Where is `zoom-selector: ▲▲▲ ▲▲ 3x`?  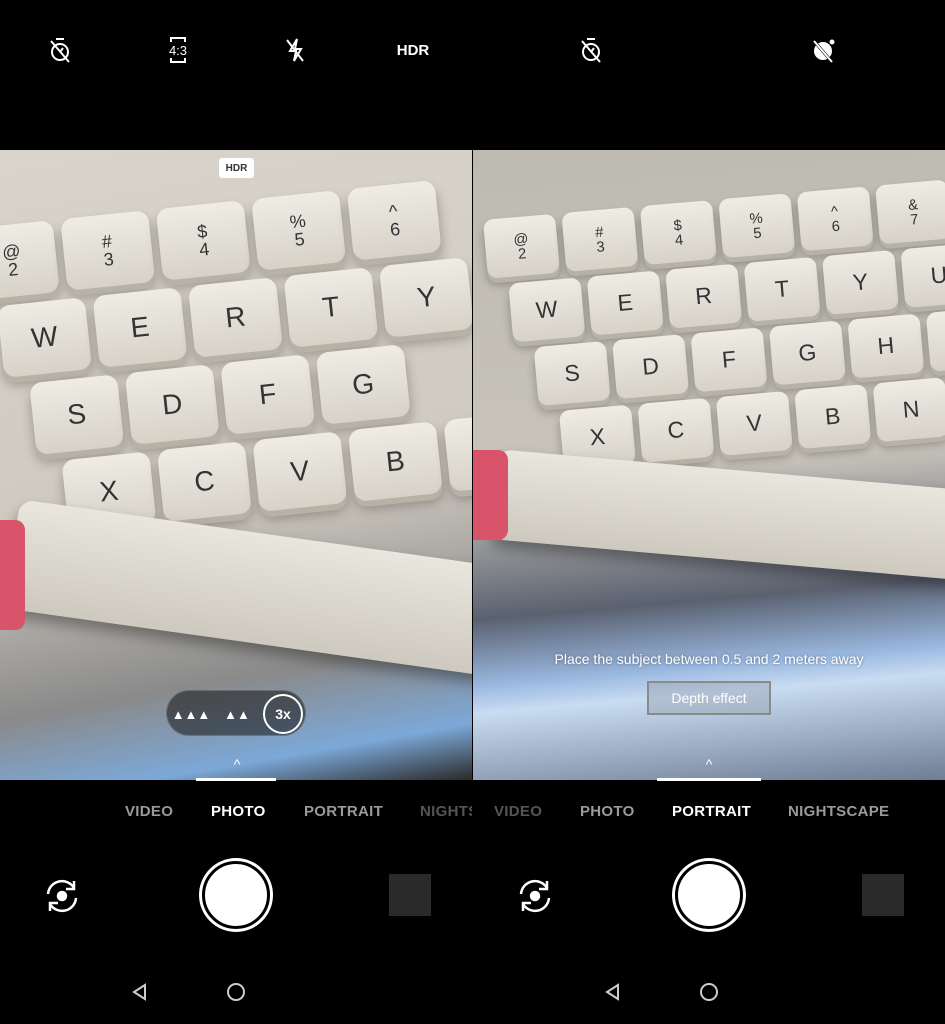
zoom-selector: ▲▲▲ ▲▲ 3x is located at coordinates (236, 713).